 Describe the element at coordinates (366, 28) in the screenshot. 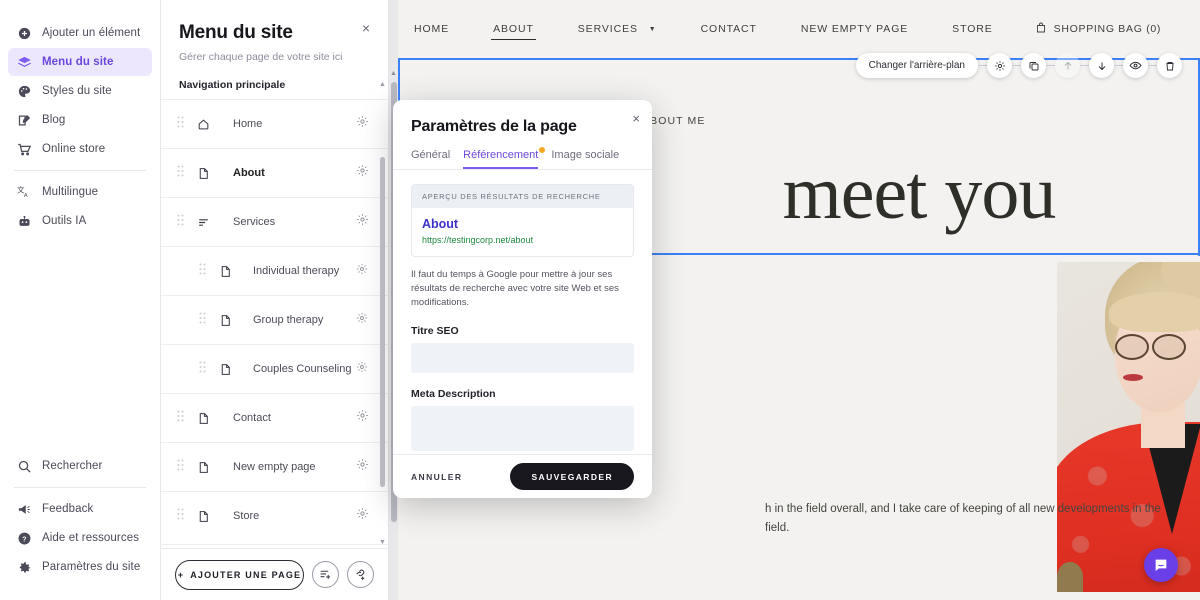

I see `panel-close-icon: ×` at that location.